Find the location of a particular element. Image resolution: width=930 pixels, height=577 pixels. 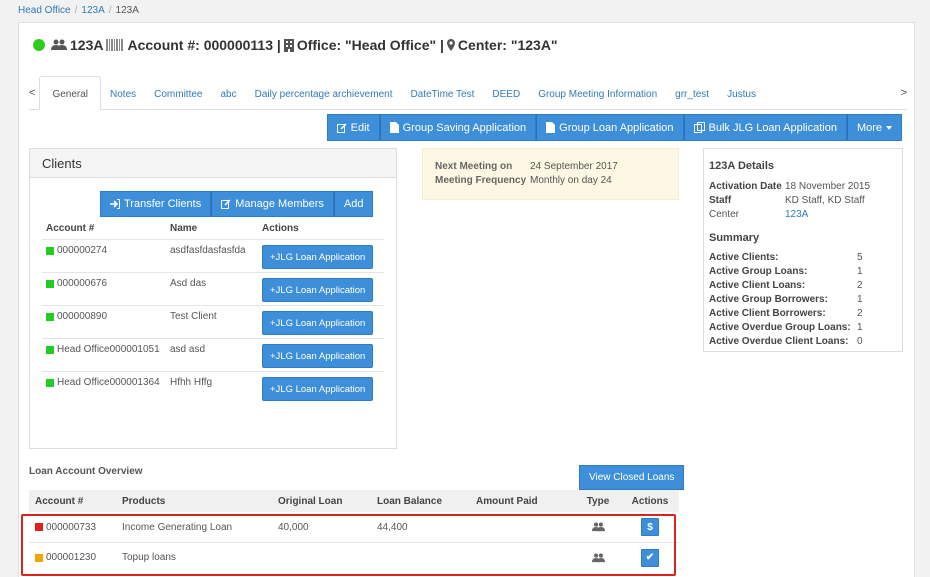

summary-label: Active Client Borrowers: is located at coordinates (767, 313).